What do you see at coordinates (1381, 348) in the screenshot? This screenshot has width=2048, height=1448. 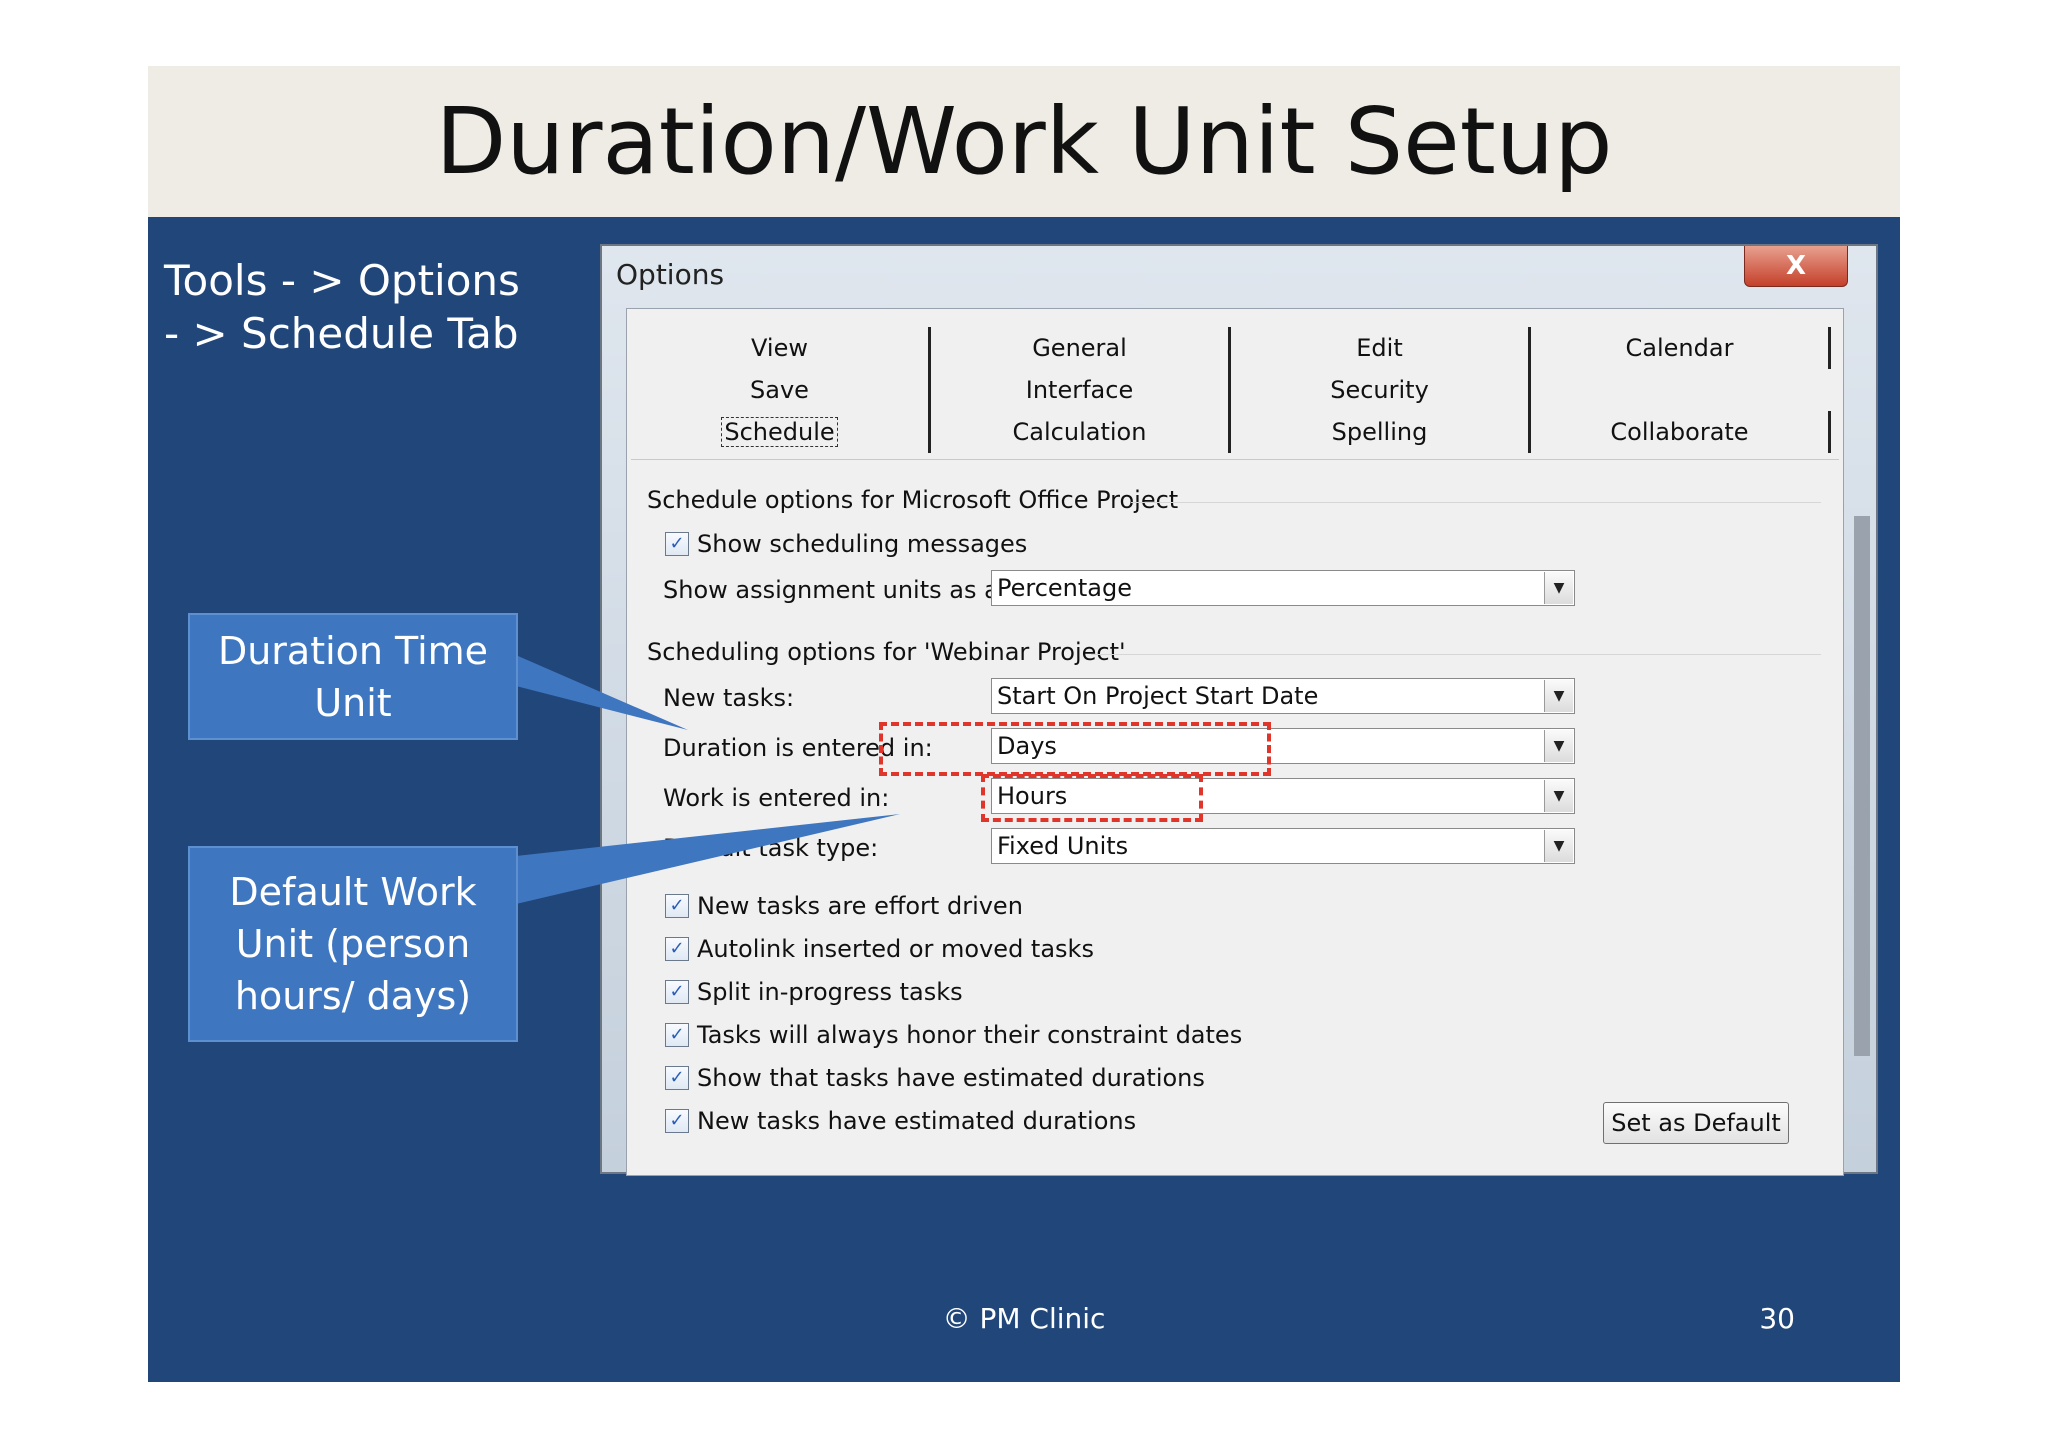 I see `tab-edit: Edit` at bounding box center [1381, 348].